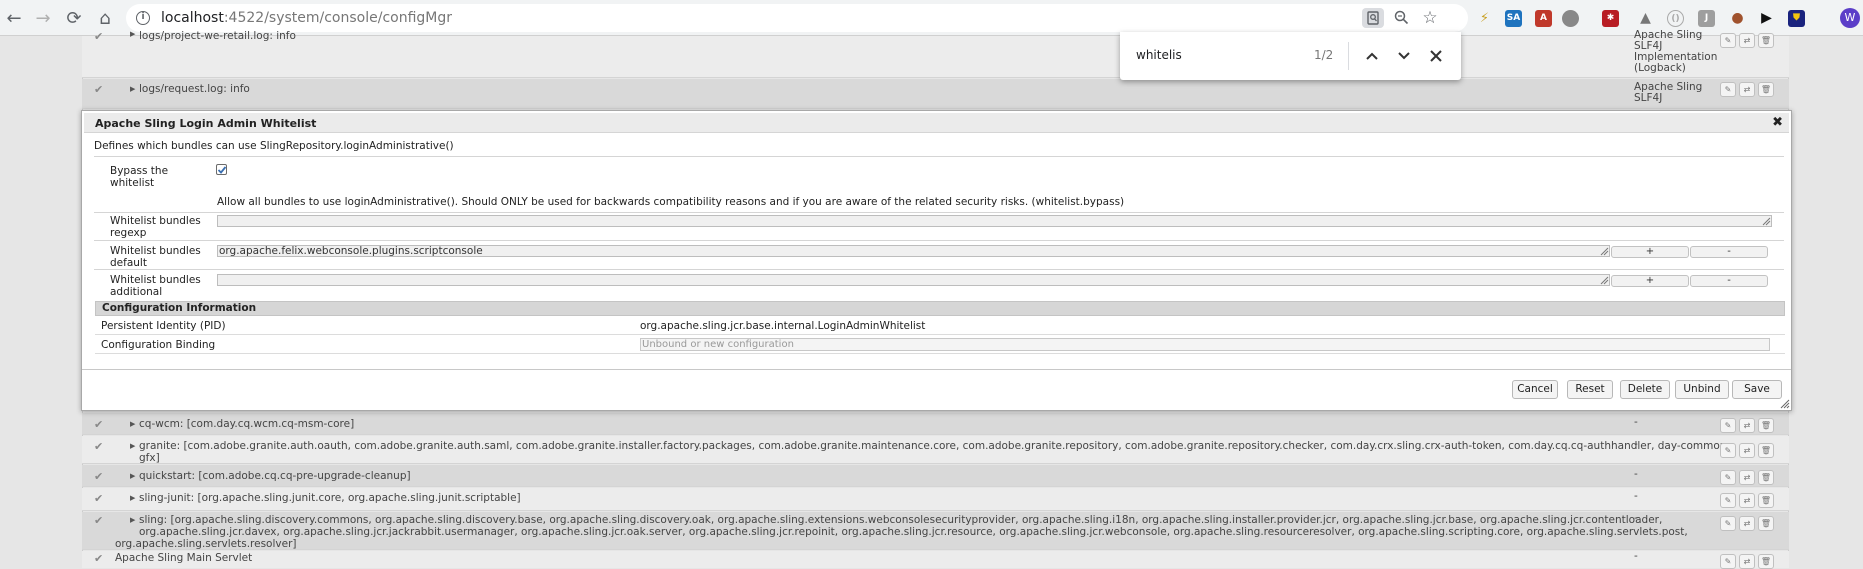 The height and width of the screenshot is (569, 1863). I want to click on find-previous-chevron-up-icon, so click(1372, 56).